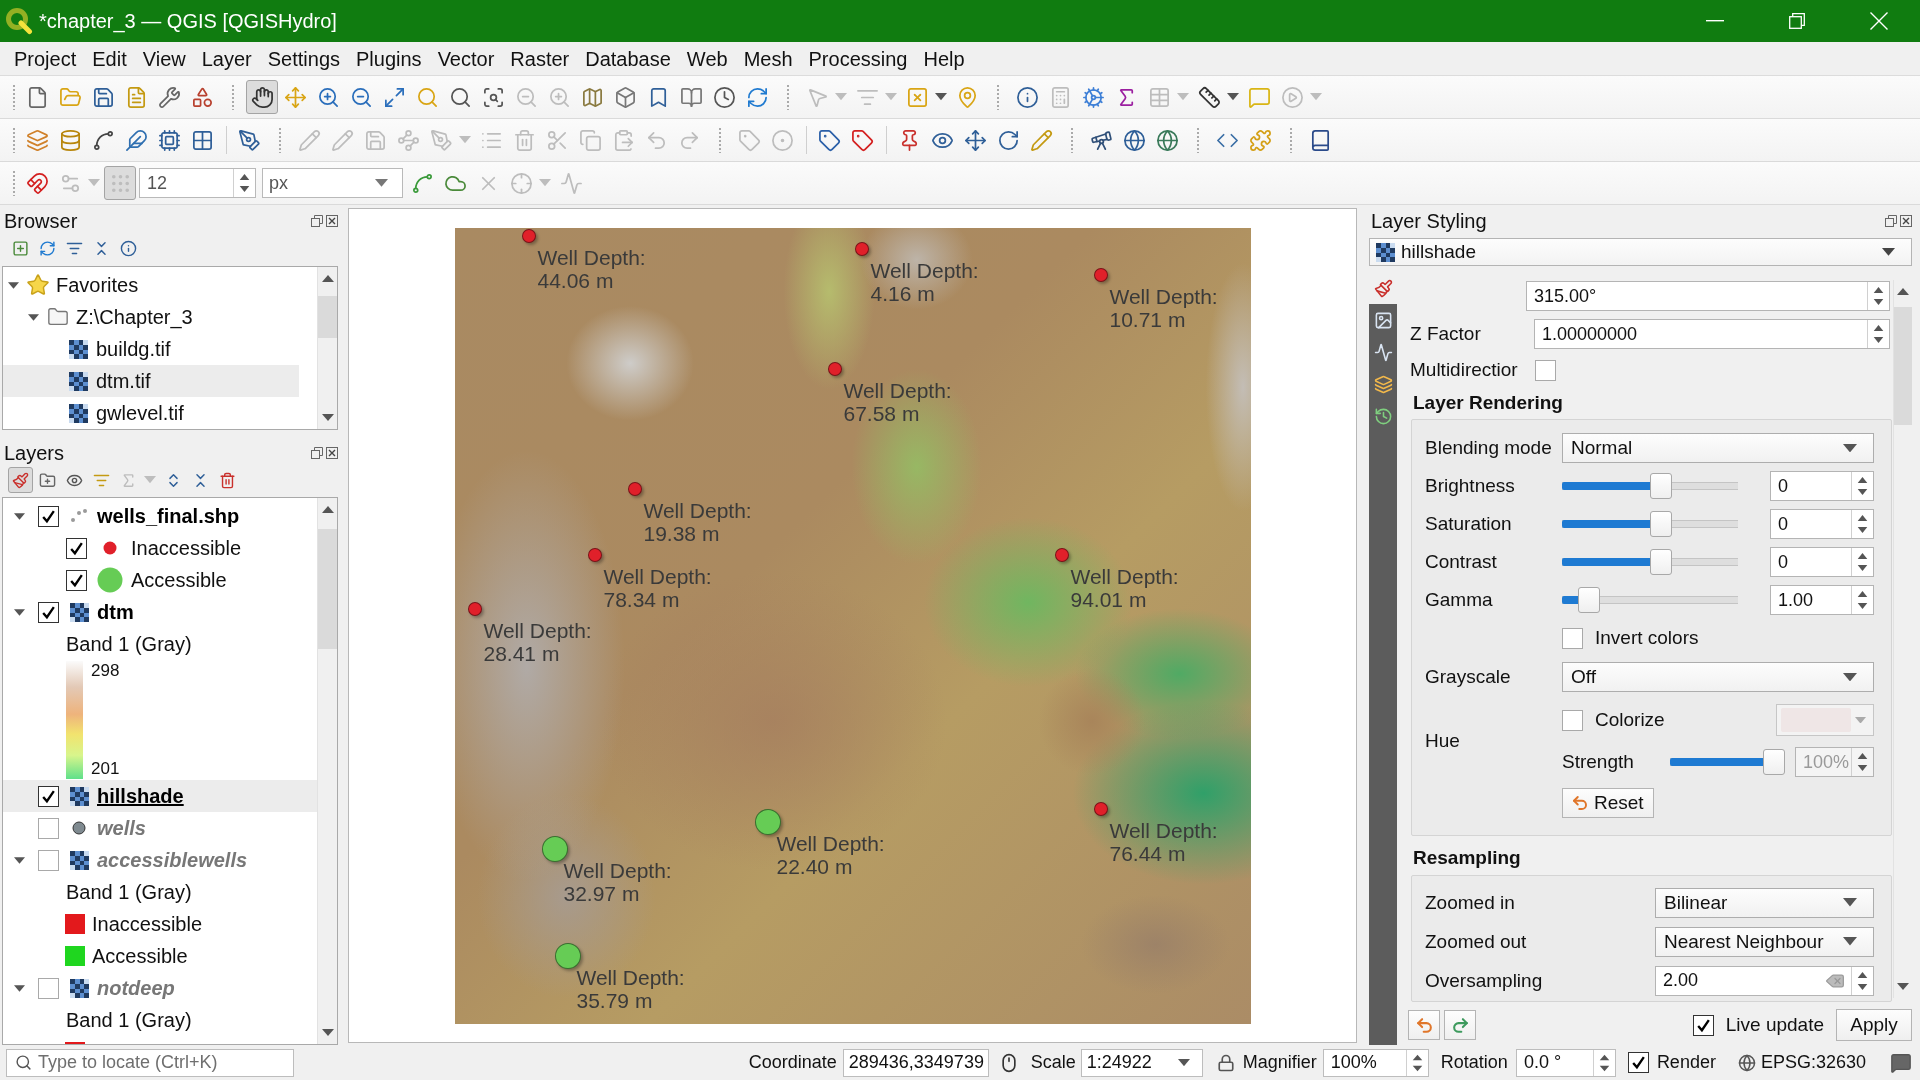 The height and width of the screenshot is (1080, 1920). What do you see at coordinates (1825, 720) in the screenshot?
I see `color-button` at bounding box center [1825, 720].